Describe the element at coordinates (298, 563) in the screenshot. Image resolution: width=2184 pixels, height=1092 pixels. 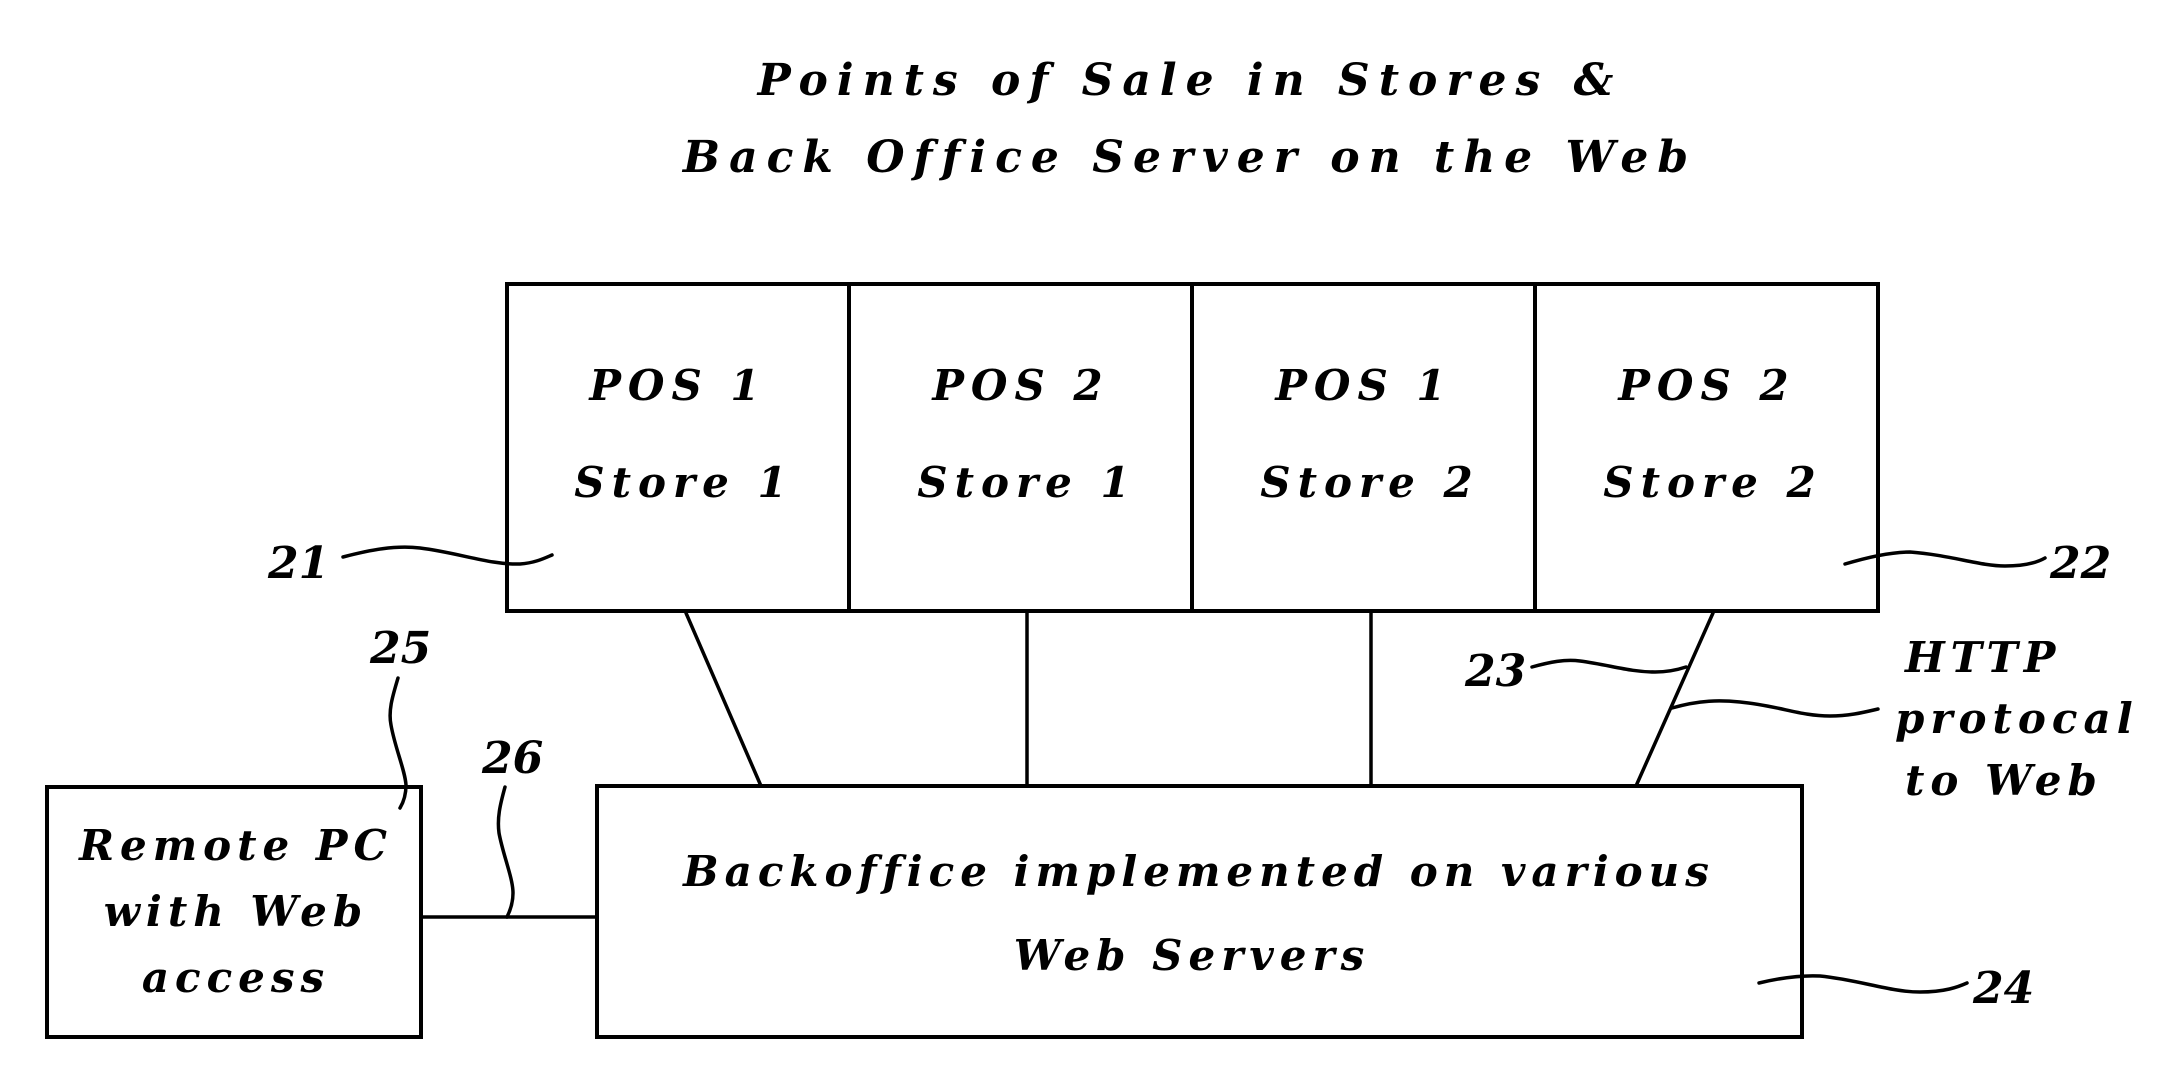
I see `ref-numeral: 21` at that location.